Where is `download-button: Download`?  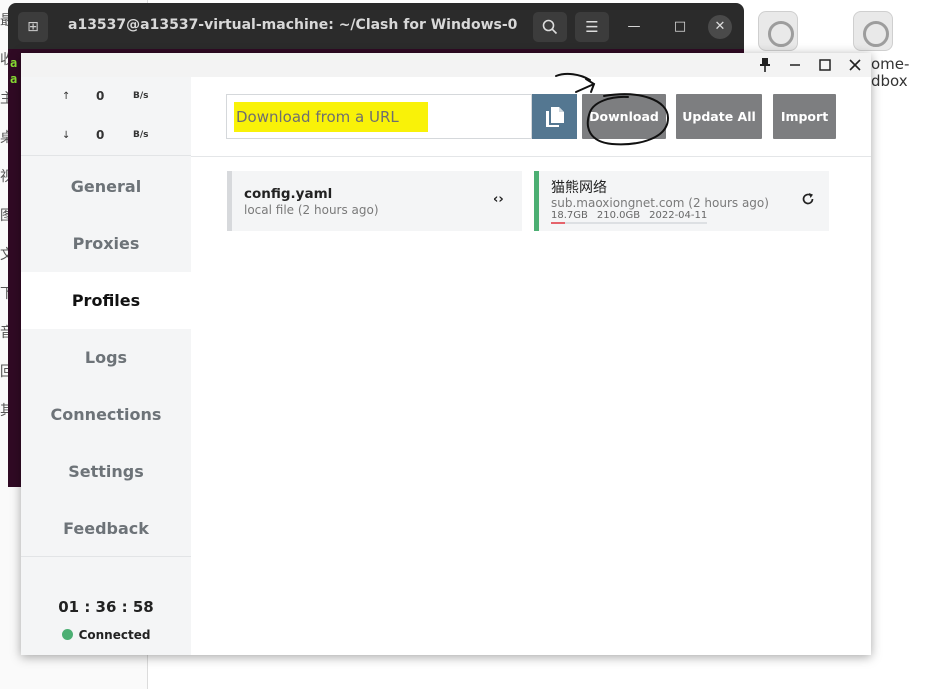
download-button: Download is located at coordinates (624, 116).